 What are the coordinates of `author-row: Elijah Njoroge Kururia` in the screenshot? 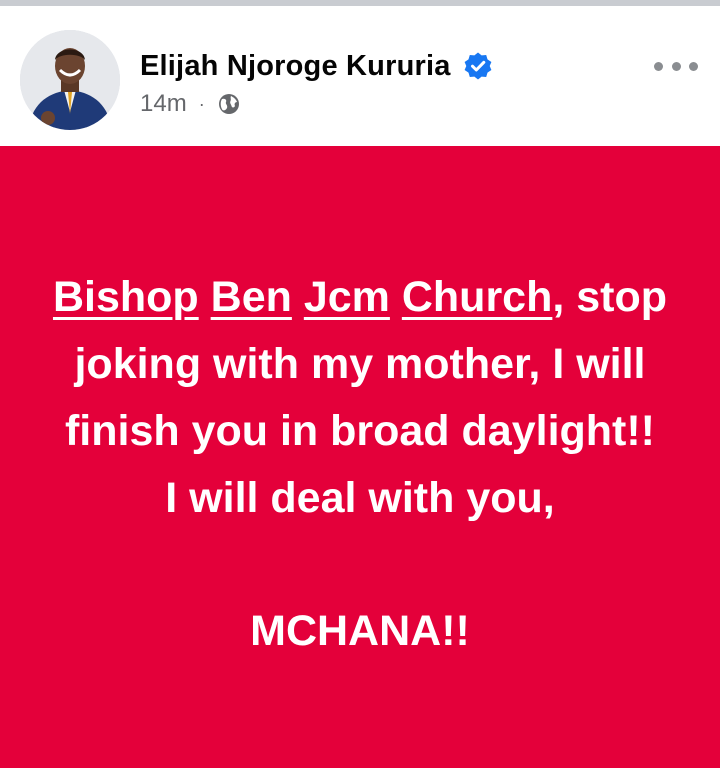 It's located at (316, 66).